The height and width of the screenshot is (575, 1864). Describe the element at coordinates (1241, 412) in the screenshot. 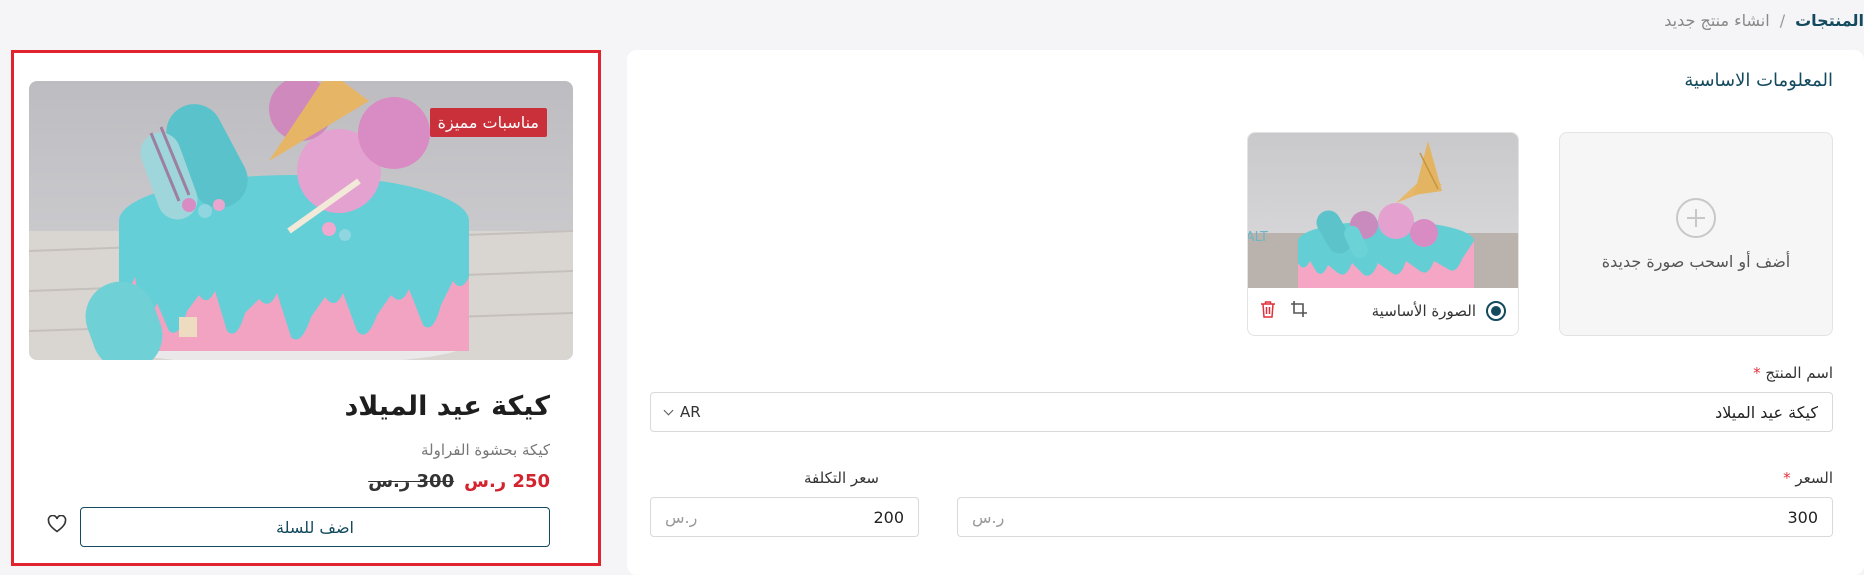

I see `product-name-input: كيكة عيد الميلاد AR` at that location.